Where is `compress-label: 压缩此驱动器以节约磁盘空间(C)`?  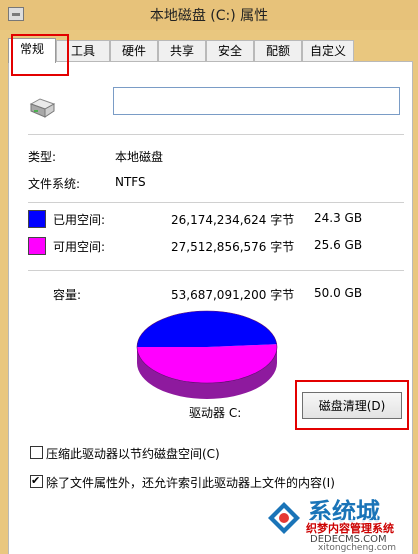 compress-label: 压缩此驱动器以节约磁盘空间(C) is located at coordinates (133, 453).